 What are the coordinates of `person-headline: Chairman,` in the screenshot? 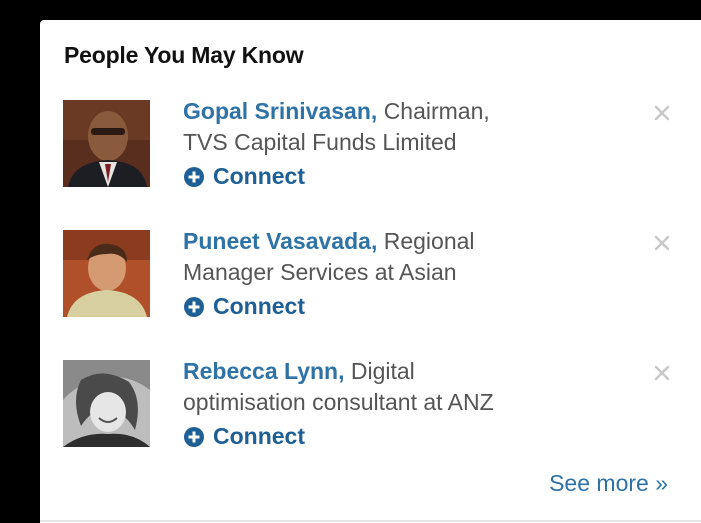 It's located at (436, 111).